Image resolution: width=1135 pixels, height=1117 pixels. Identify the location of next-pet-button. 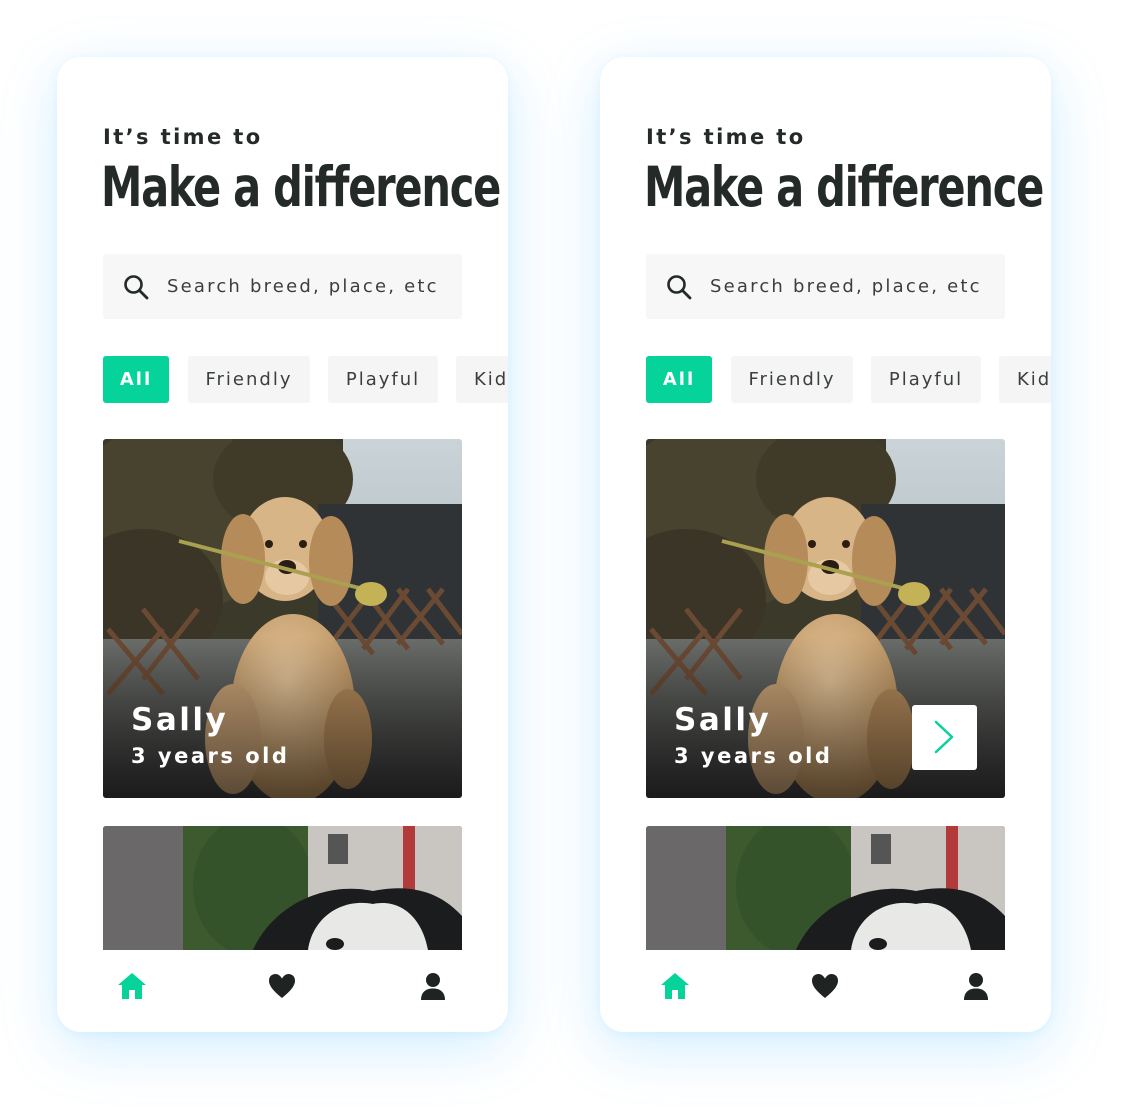
(944, 737).